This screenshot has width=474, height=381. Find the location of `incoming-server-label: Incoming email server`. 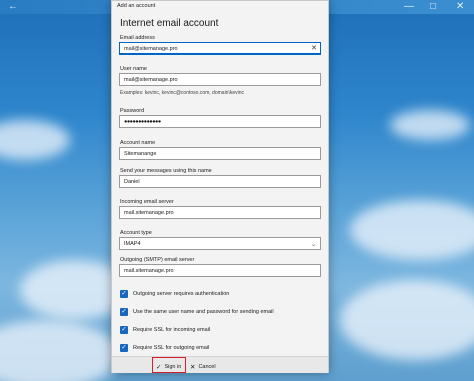

incoming-server-label: Incoming email server is located at coordinates (147, 202).